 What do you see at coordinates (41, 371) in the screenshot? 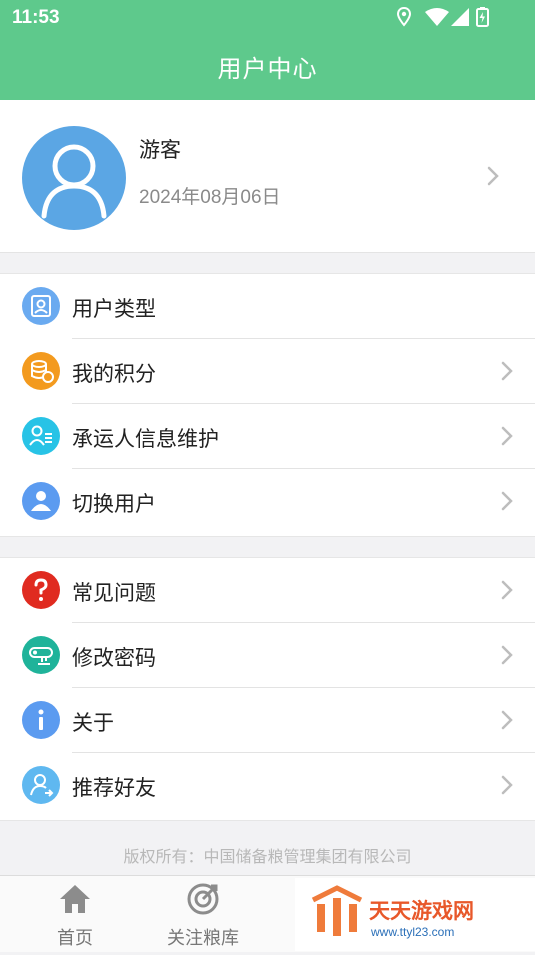
I see `coins-icon` at bounding box center [41, 371].